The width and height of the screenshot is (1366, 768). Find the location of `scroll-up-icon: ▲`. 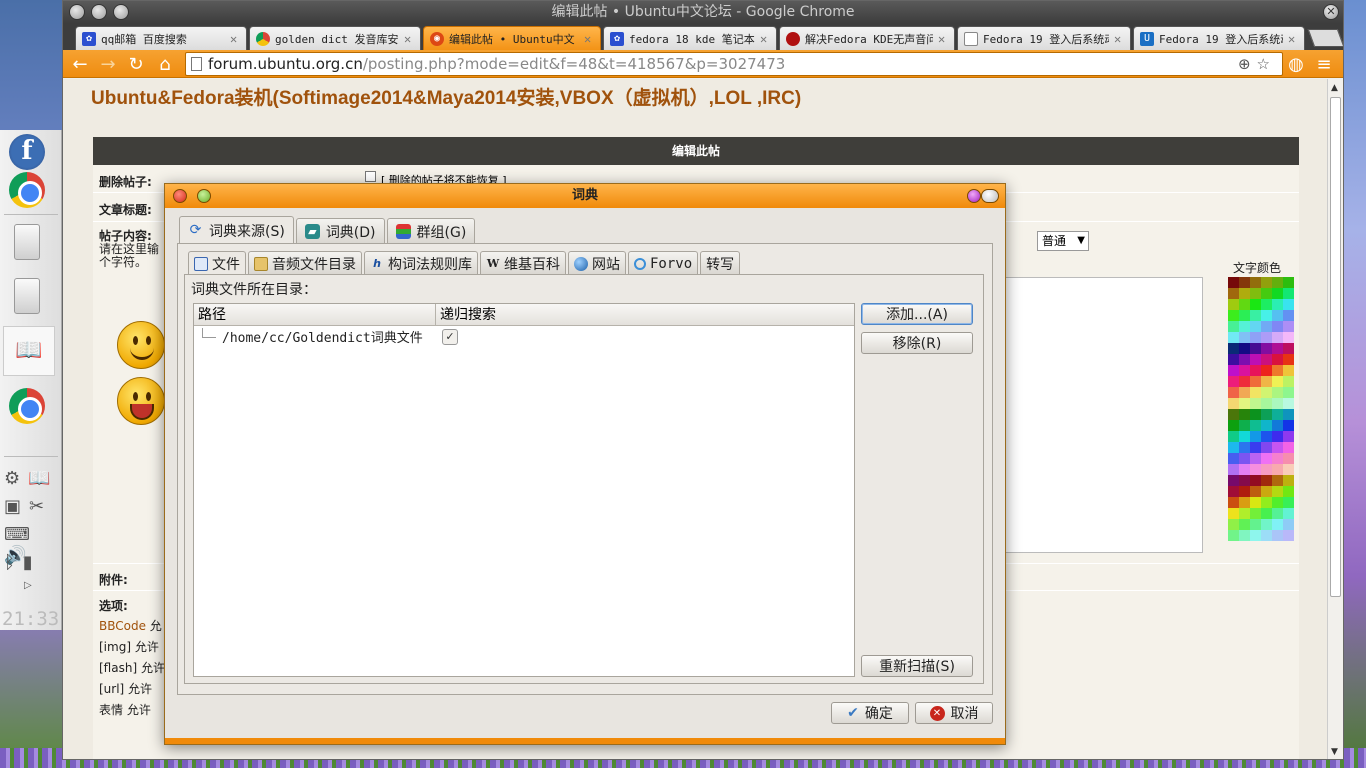

scroll-up-icon: ▲ is located at coordinates (1334, 88).